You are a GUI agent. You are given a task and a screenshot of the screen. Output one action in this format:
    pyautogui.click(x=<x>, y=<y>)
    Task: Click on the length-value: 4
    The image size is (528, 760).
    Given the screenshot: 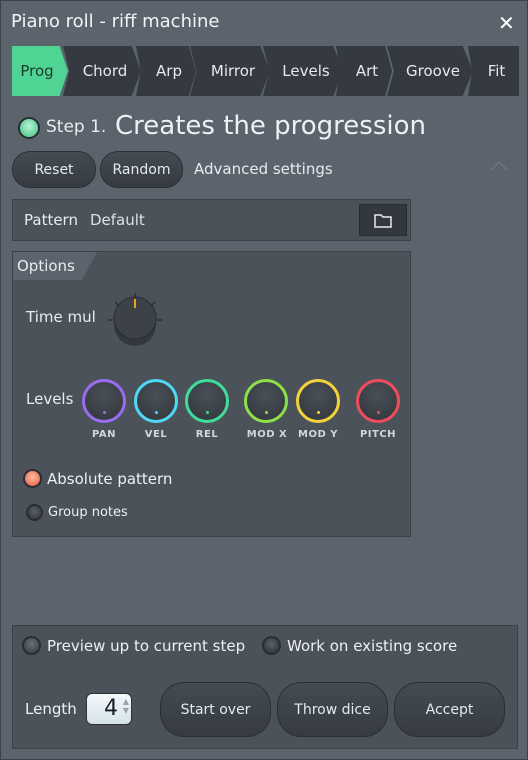 What is the action you would take?
    pyautogui.click(x=111, y=708)
    